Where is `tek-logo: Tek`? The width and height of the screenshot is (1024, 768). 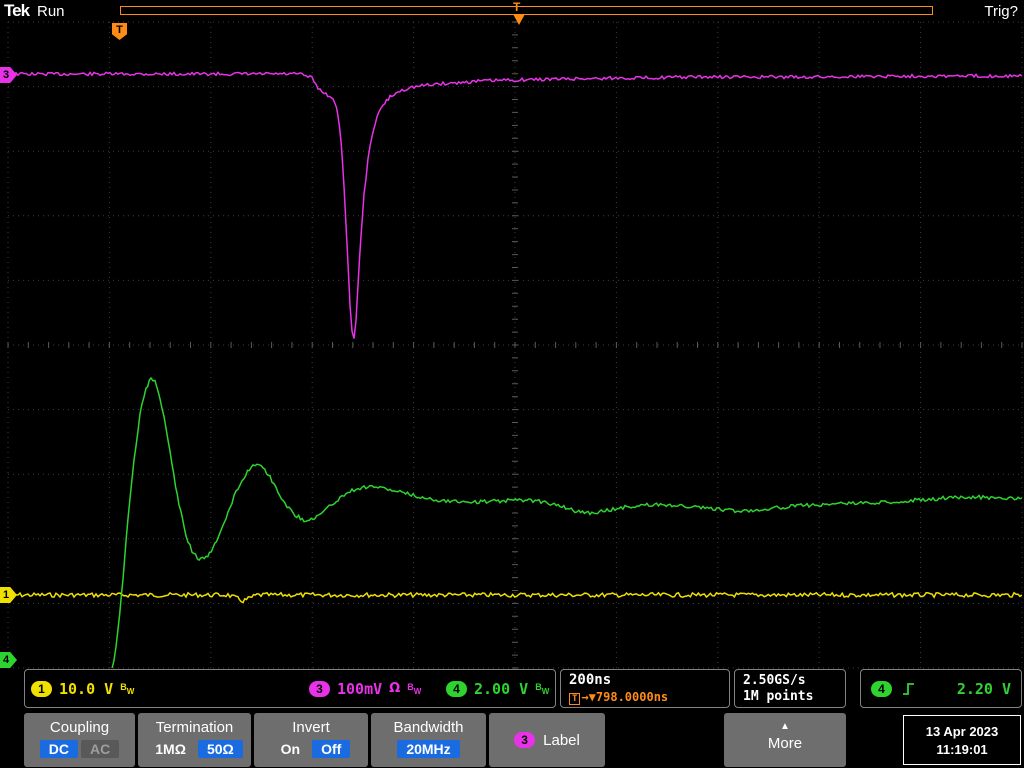
tek-logo: Tek is located at coordinates (17, 10).